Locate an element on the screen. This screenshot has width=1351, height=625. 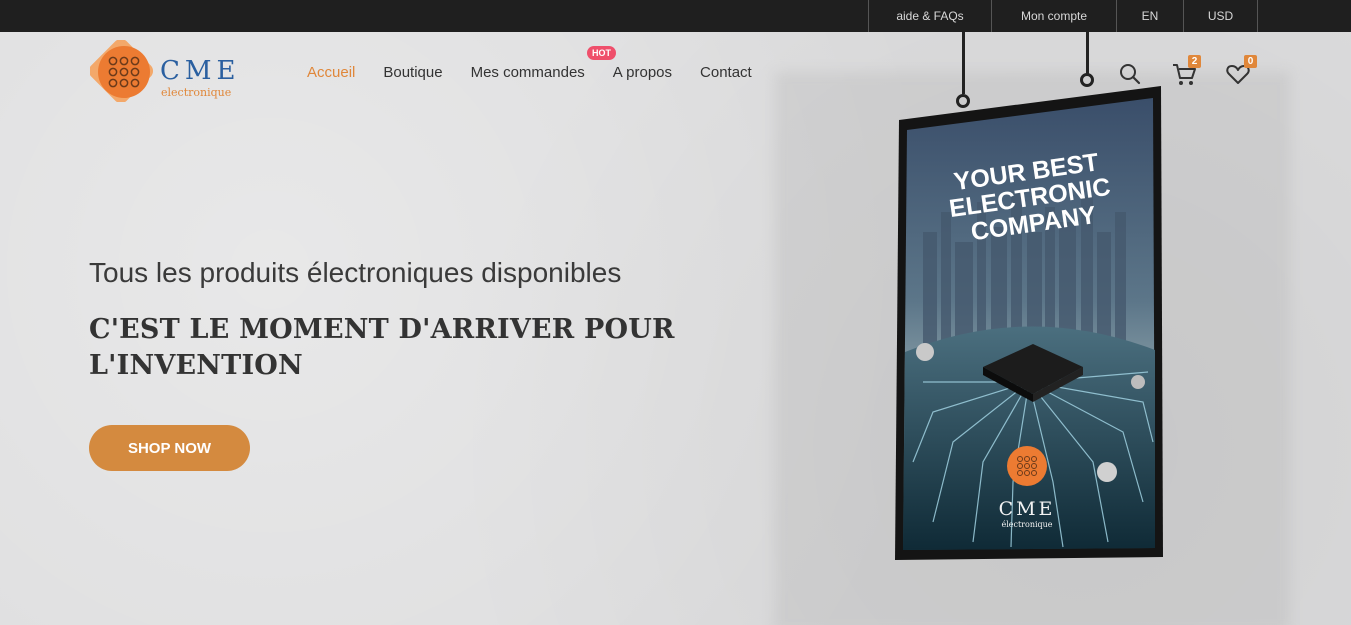
top-links: aide & FAQs Mon compte EN USD is located at coordinates (1063, 16).